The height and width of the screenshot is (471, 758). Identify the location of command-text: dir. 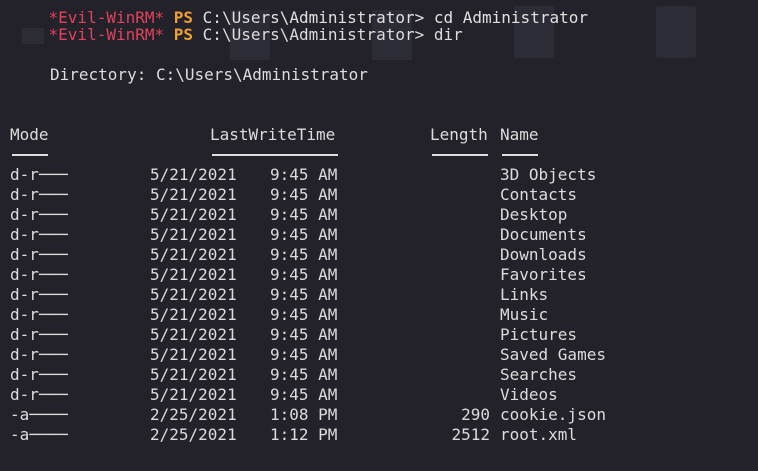
(448, 34).